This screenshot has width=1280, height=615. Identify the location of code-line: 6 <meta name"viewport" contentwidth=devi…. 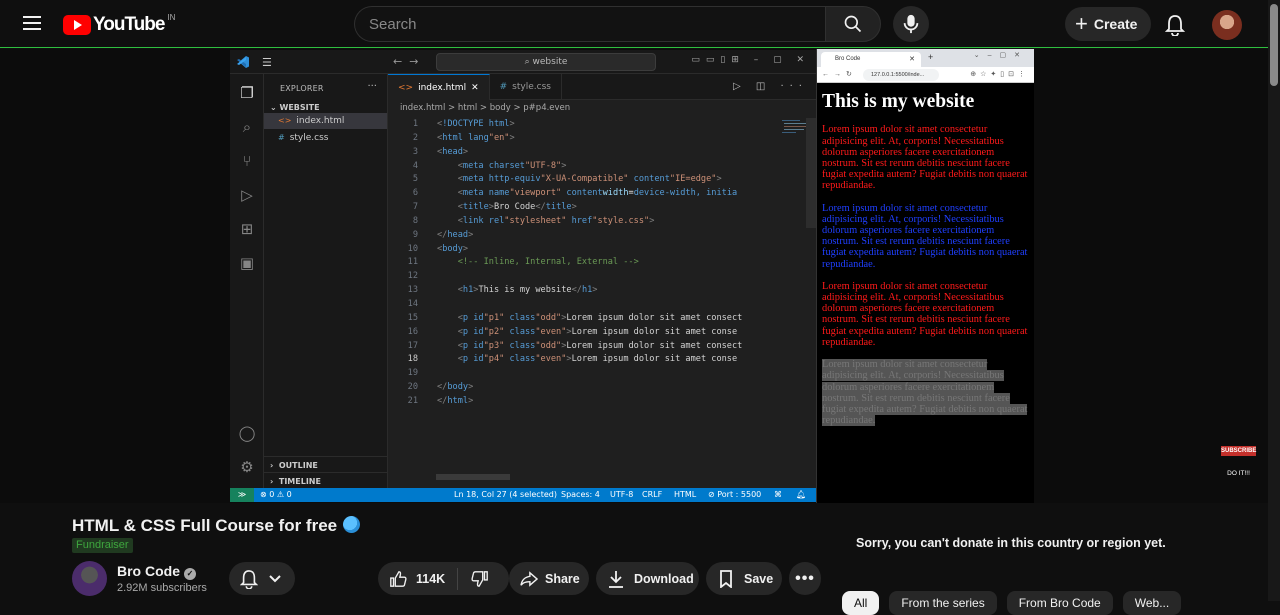
(581, 194).